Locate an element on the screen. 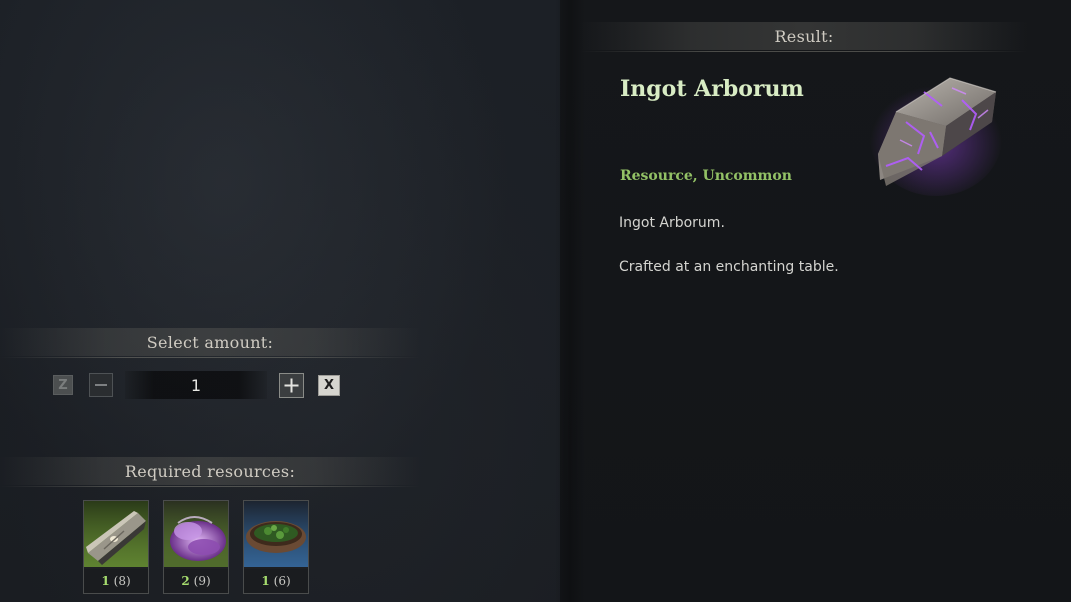 The height and width of the screenshot is (602, 1071). decrease-amount-button is located at coordinates (101, 385).